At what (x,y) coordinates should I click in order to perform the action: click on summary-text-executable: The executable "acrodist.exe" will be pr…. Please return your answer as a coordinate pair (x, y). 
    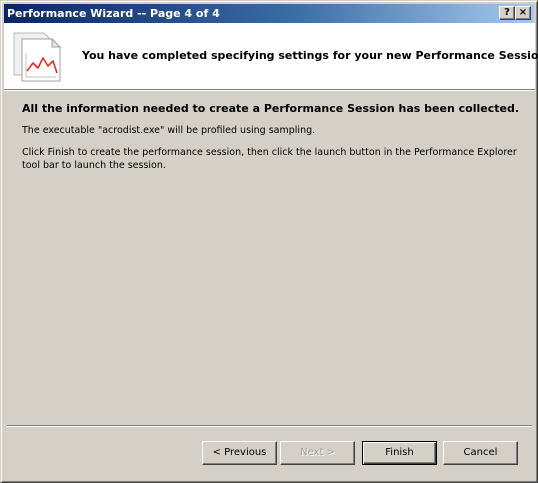
    Looking at the image, I should click on (169, 130).